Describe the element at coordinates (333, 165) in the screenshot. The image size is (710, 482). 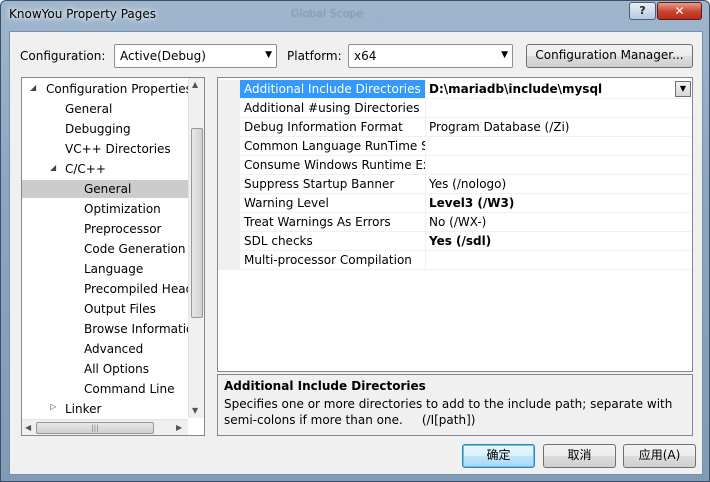
I see `grid-property-name: Consume Windows Runtime Ext` at that location.